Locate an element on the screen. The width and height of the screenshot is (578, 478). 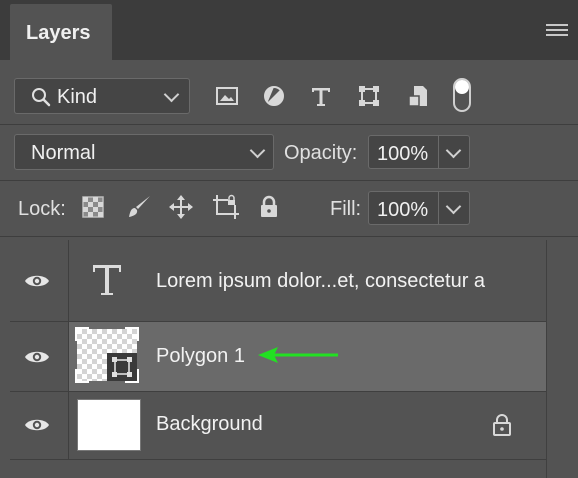
layer-name: Background is located at coordinates (209, 424).